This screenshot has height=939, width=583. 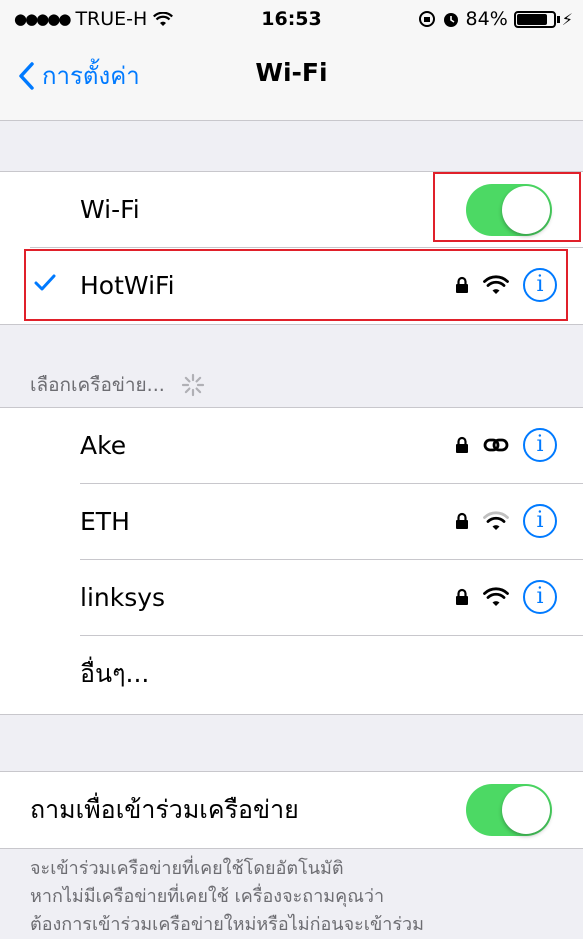 I want to click on navigation-bar: การตั้งค่า Wi-Fi, so click(x=291, y=79).